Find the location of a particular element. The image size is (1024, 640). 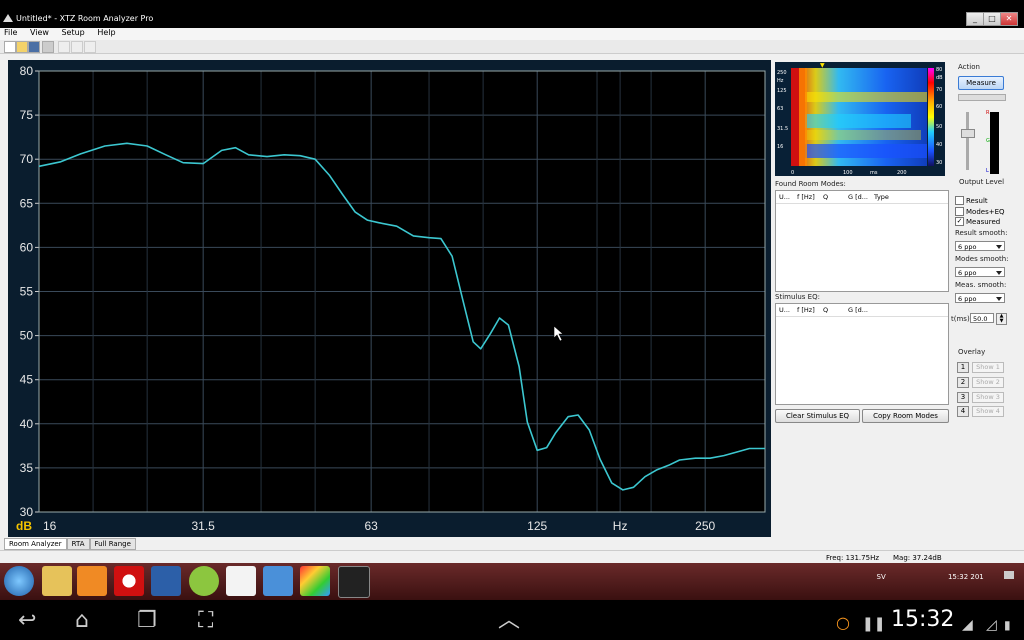

modes-col-q: Q is located at coordinates (825, 197).